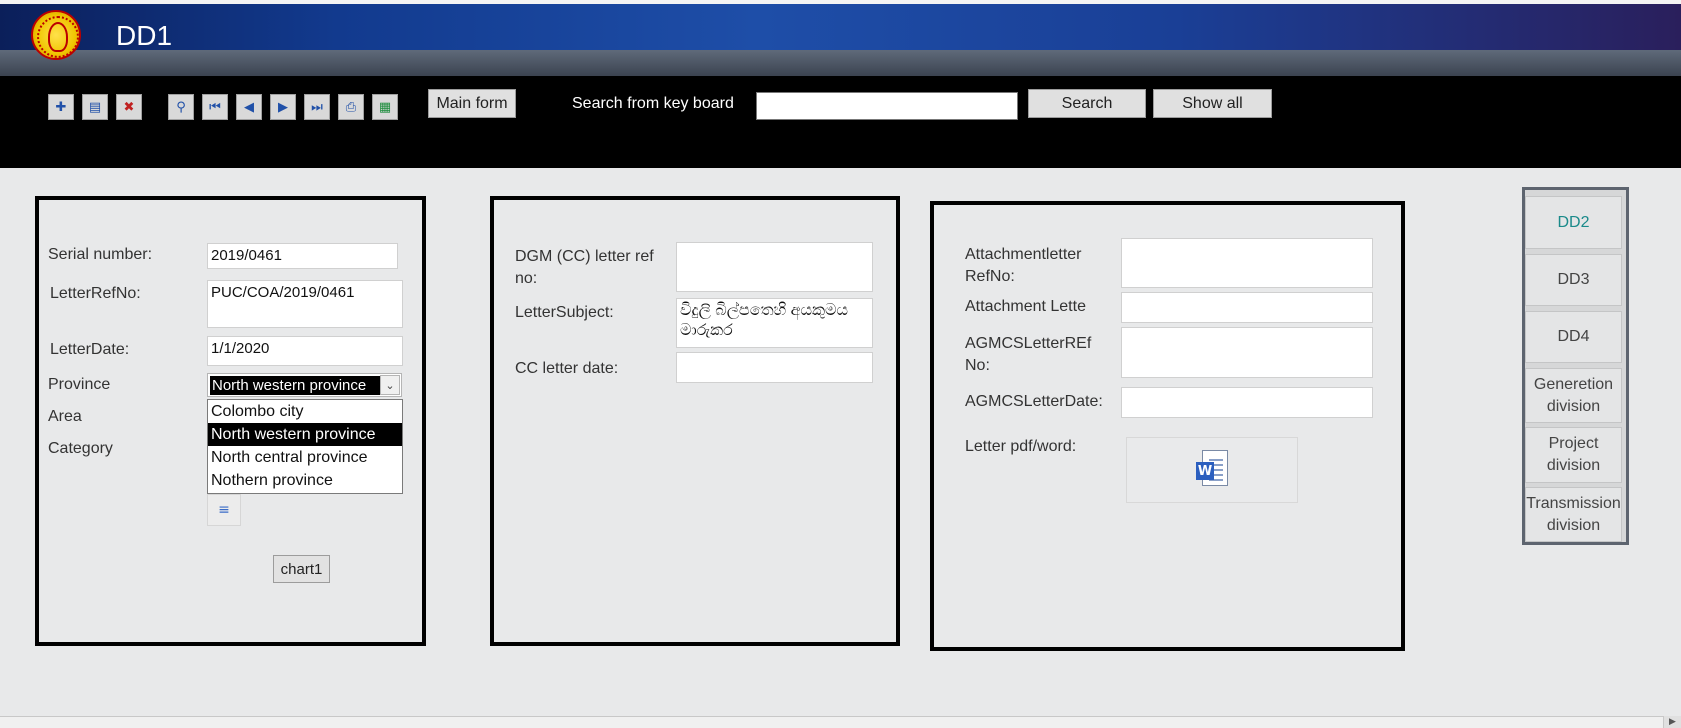  Describe the element at coordinates (774, 367) in the screenshot. I see `cc-letter-date-field` at that location.